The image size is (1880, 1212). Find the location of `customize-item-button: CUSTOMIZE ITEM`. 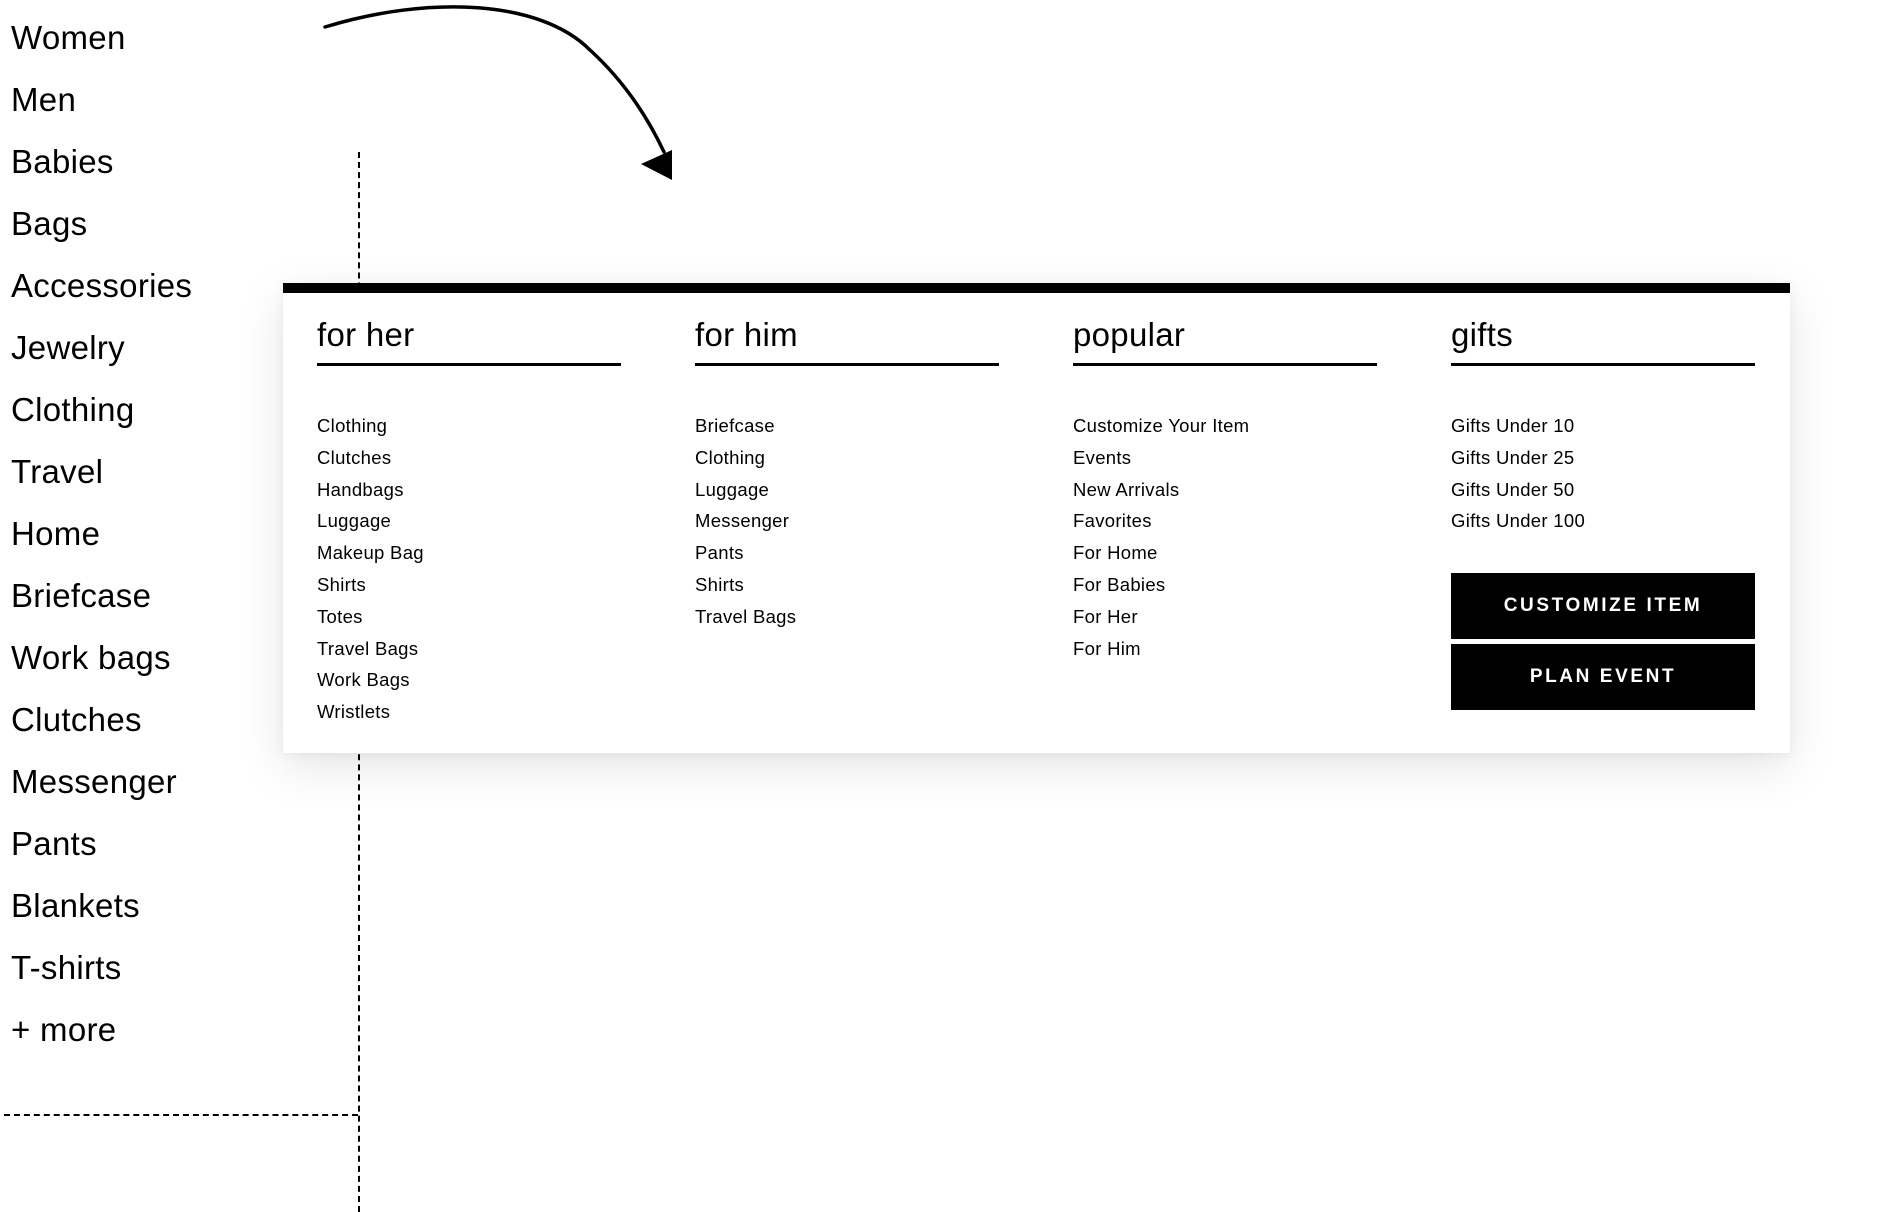

customize-item-button: CUSTOMIZE ITEM is located at coordinates (1603, 606).